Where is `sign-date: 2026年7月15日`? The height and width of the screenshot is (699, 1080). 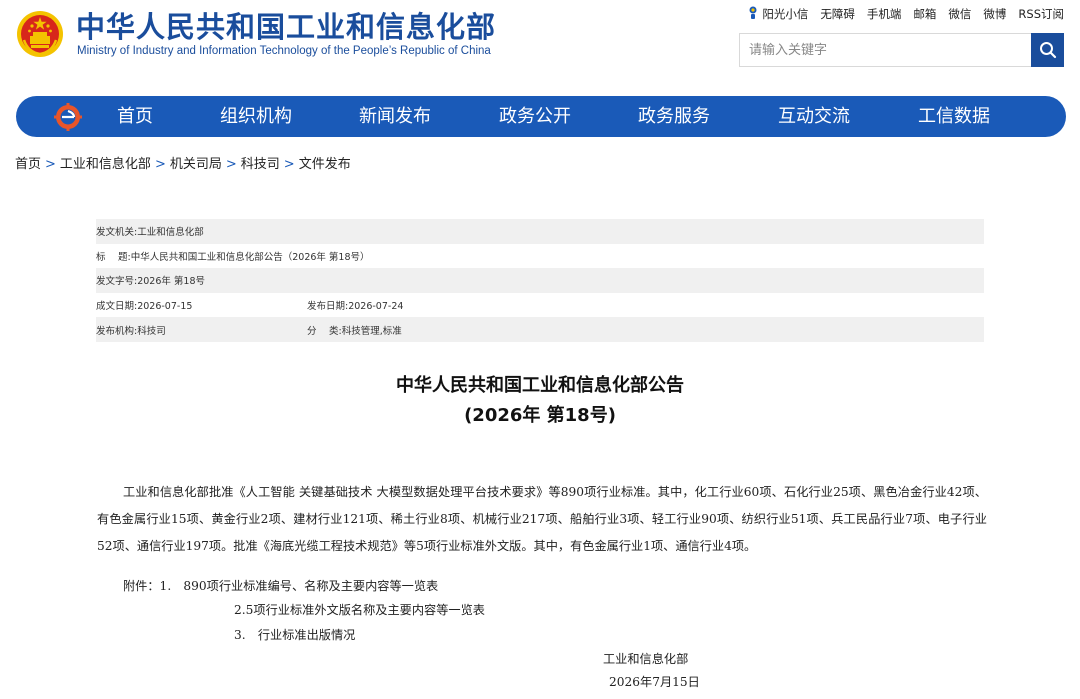 sign-date: 2026年7月15日 is located at coordinates (654, 682).